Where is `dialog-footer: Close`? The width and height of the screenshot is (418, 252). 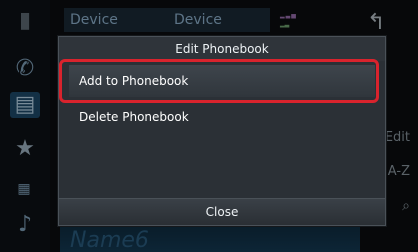
dialog-footer: Close is located at coordinates (222, 211).